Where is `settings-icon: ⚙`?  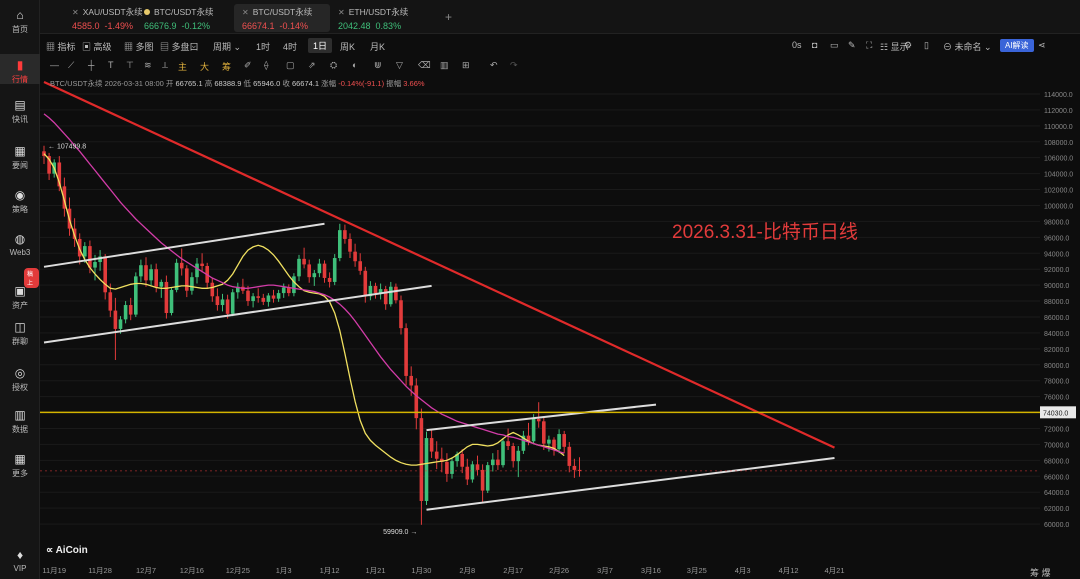
settings-icon: ⚙ is located at coordinates (908, 45).